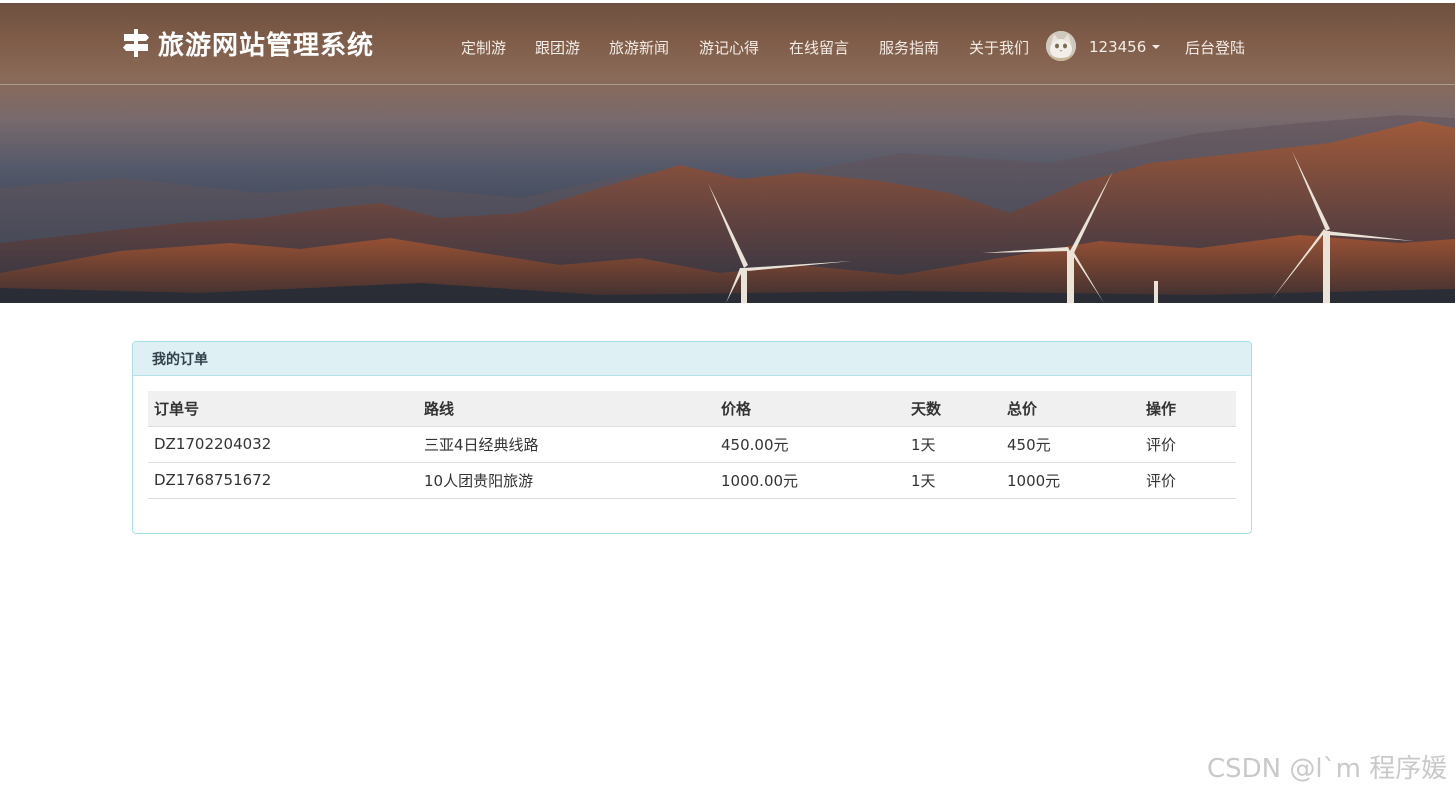  Describe the element at coordinates (909, 47) in the screenshot. I see `nav-service-guide: 服务指南` at that location.